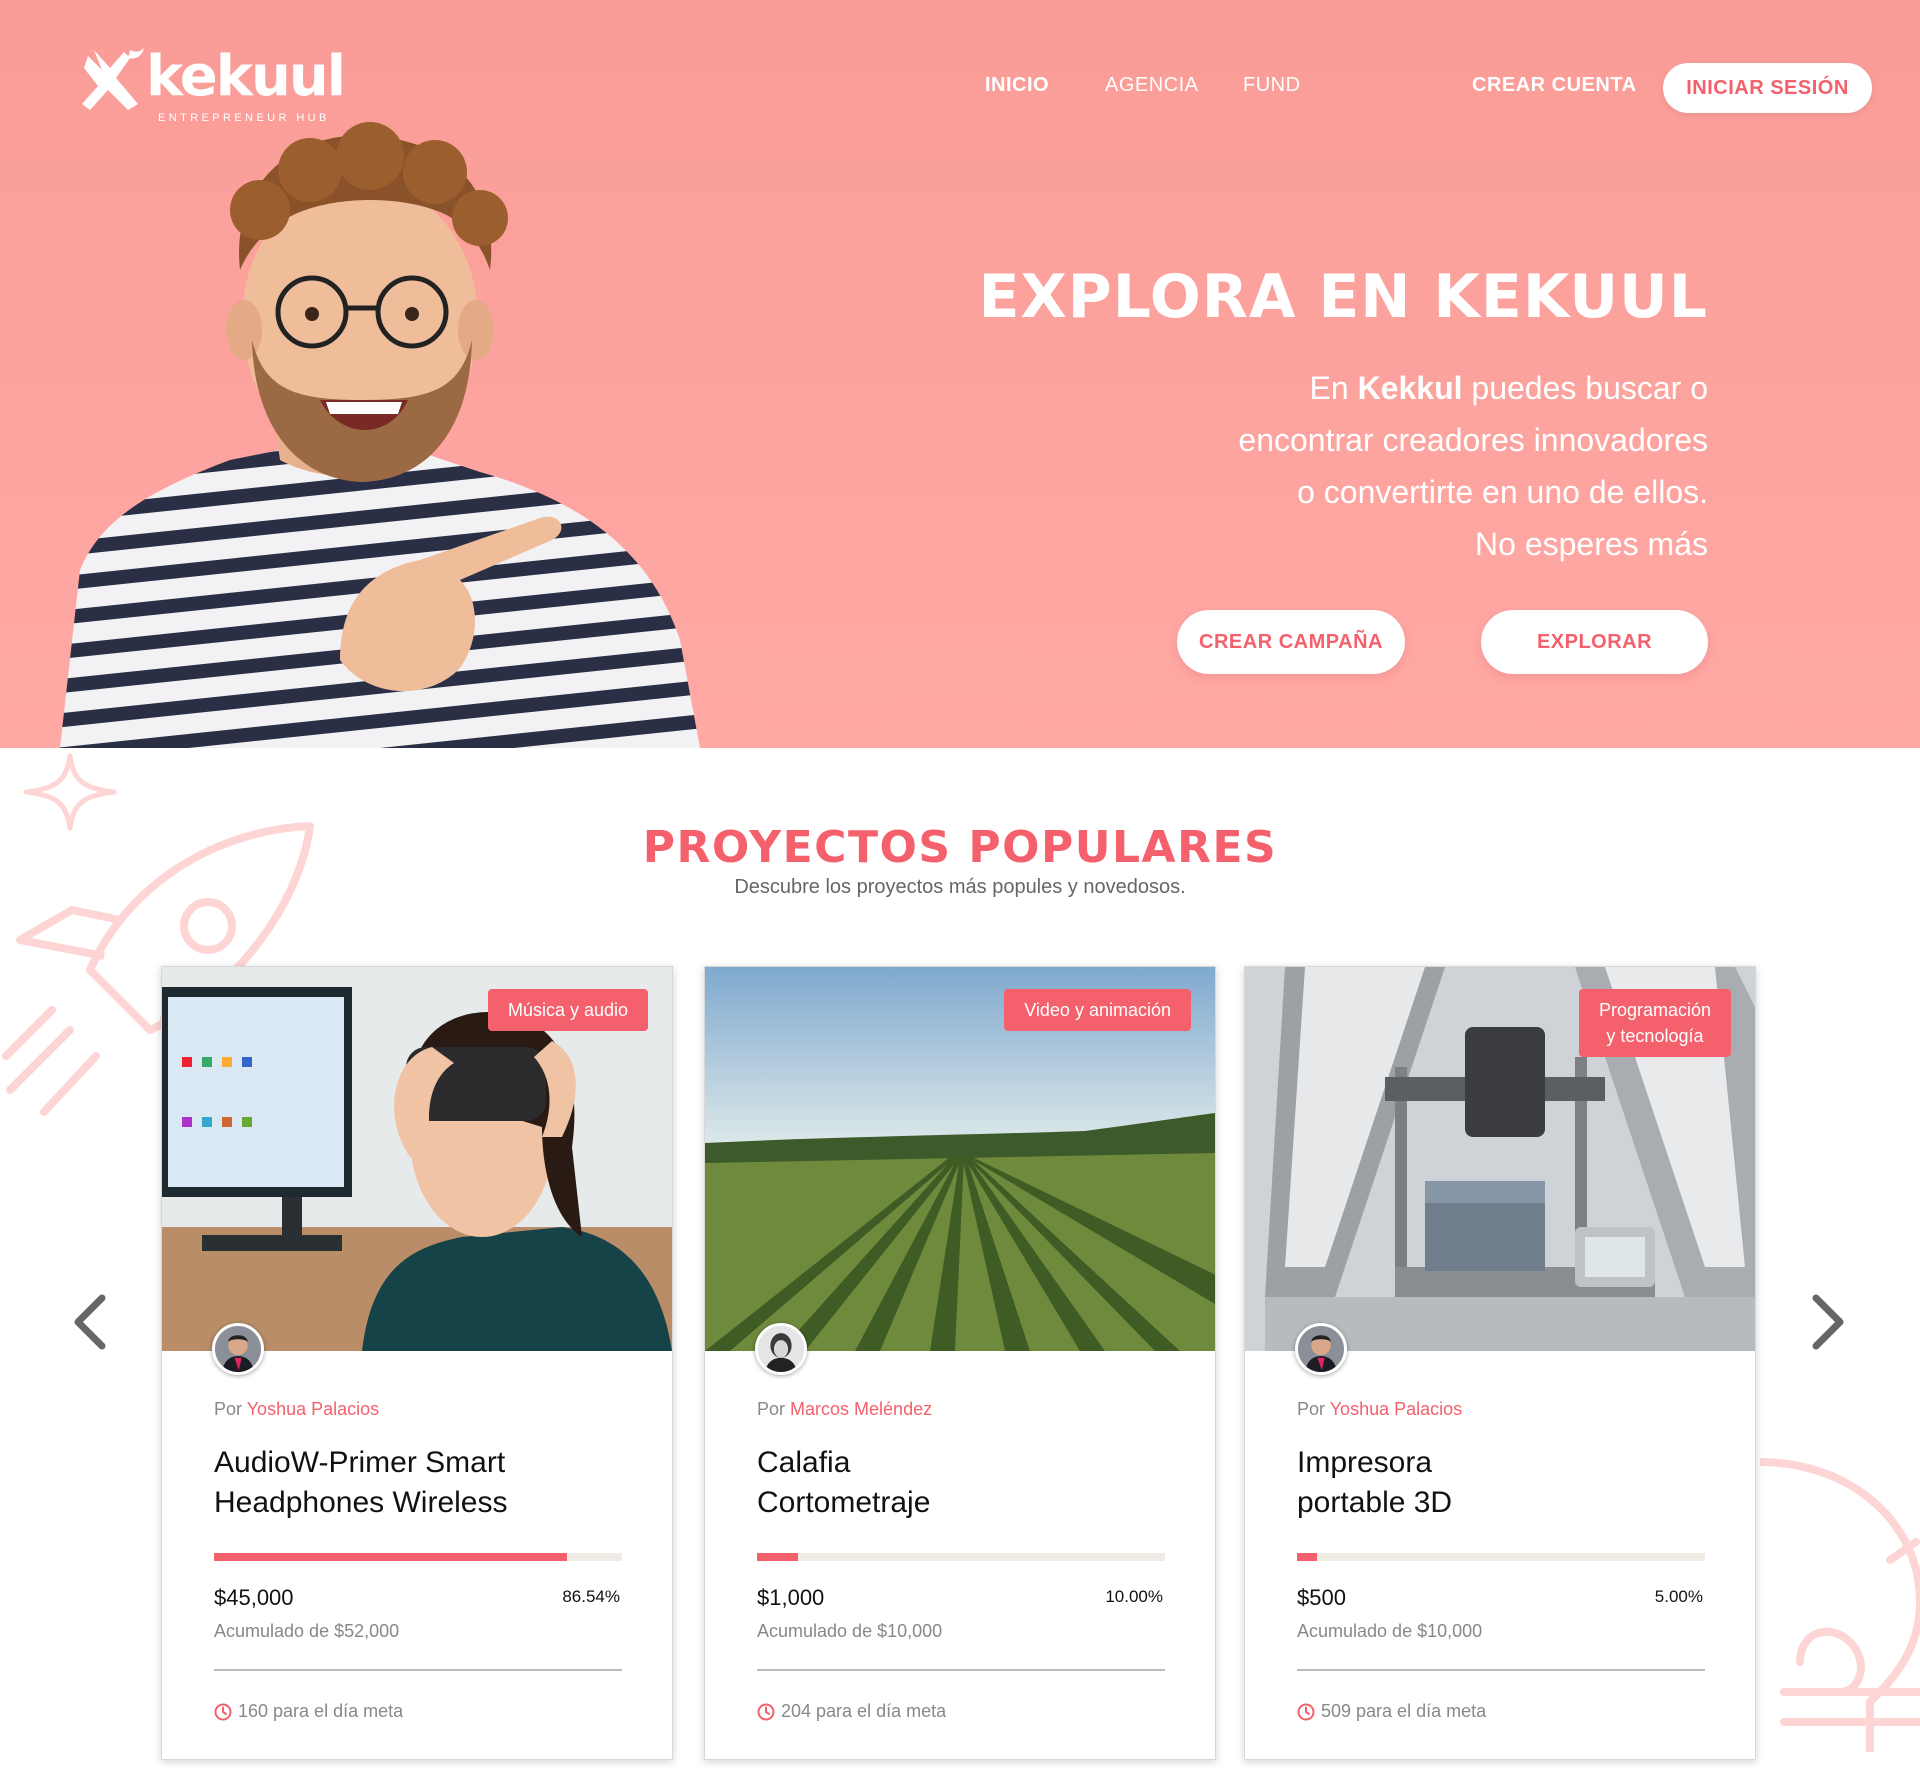 Image resolution: width=1920 pixels, height=1768 pixels. I want to click on project-image: Programación y tecnología, so click(1500, 1159).